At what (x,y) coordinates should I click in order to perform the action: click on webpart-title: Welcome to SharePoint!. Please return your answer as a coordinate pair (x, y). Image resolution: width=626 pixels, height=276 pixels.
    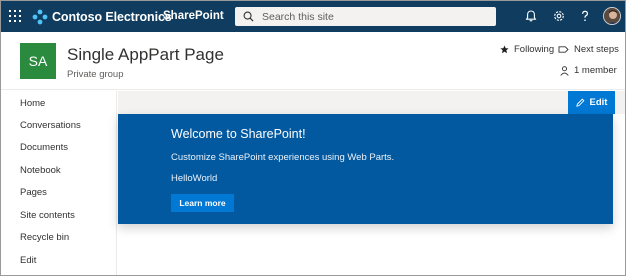
    Looking at the image, I should click on (238, 134).